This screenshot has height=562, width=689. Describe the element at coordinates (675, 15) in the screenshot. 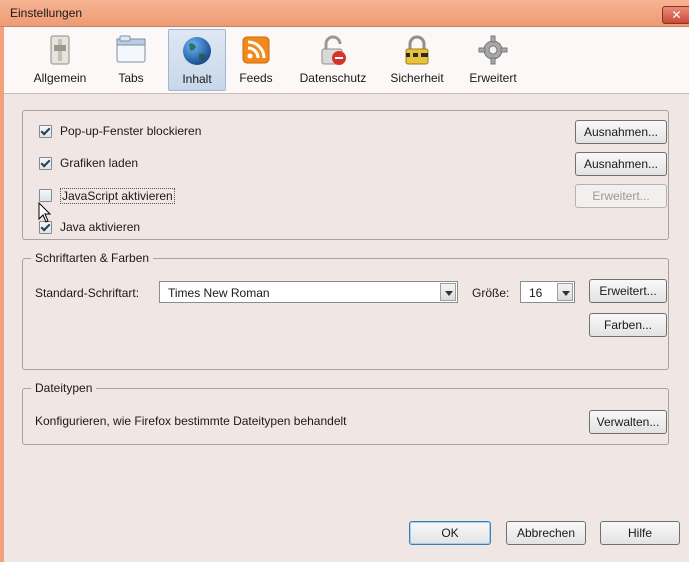

I see `close-button: ✕` at that location.